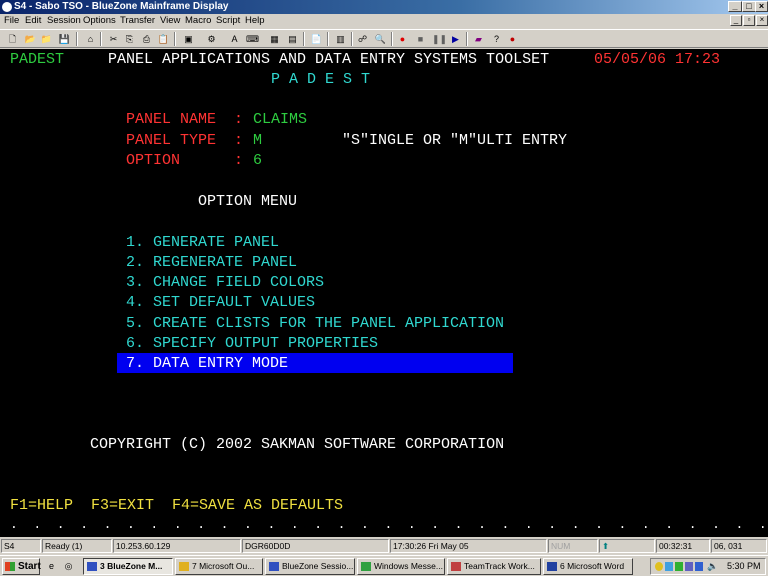  I want to click on paste-icon: 📋, so click(163, 39).